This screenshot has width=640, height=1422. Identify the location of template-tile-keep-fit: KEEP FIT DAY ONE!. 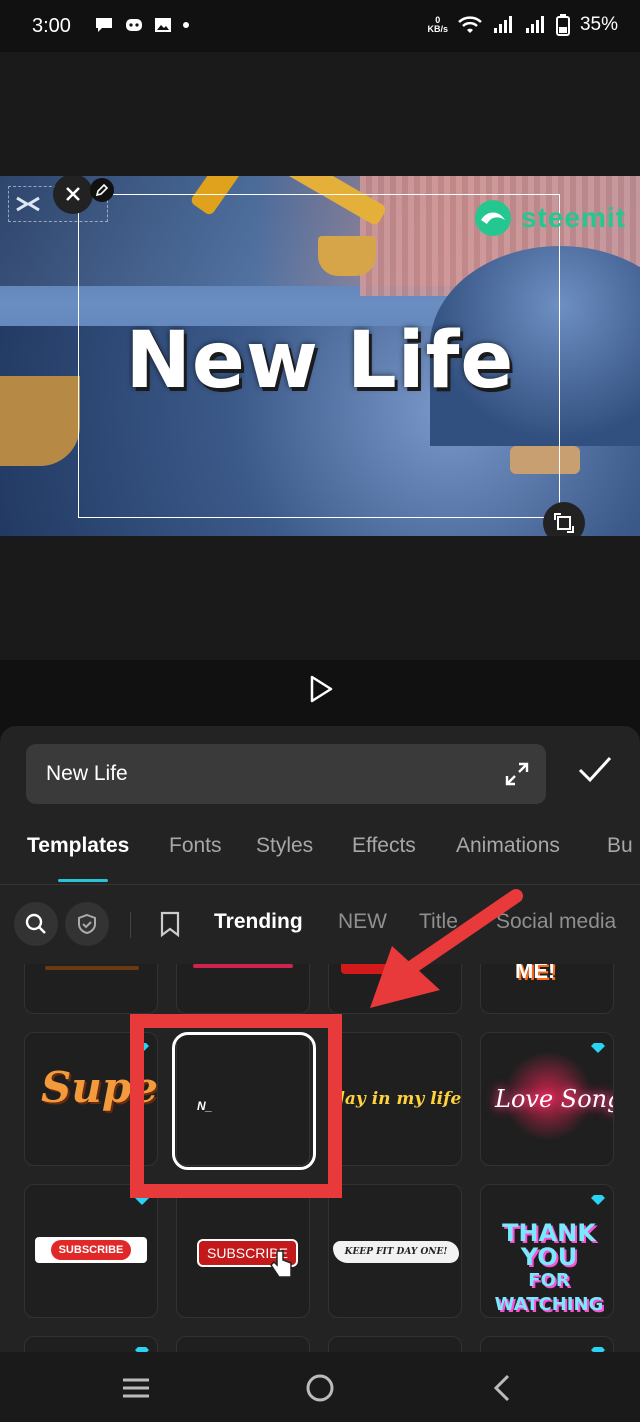
(395, 1251).